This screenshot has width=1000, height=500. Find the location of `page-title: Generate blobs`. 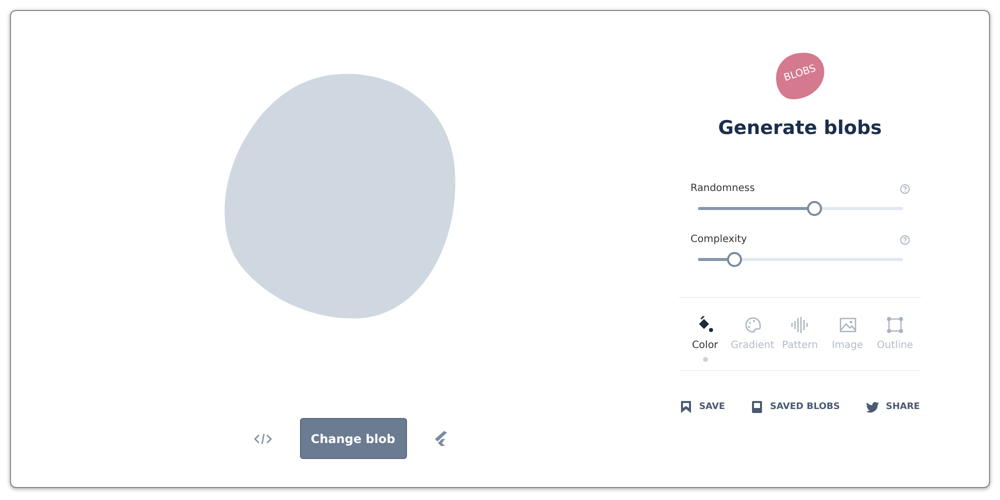

page-title: Generate blobs is located at coordinates (800, 128).